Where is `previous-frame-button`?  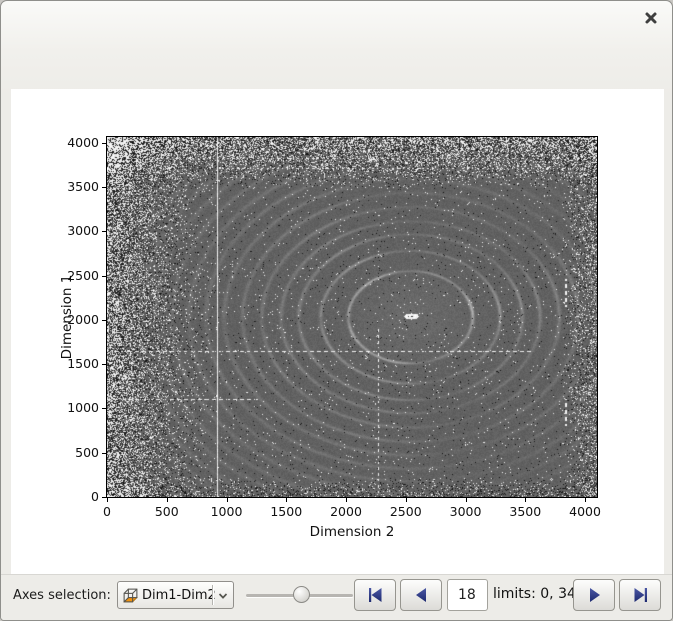
previous-frame-button is located at coordinates (421, 595).